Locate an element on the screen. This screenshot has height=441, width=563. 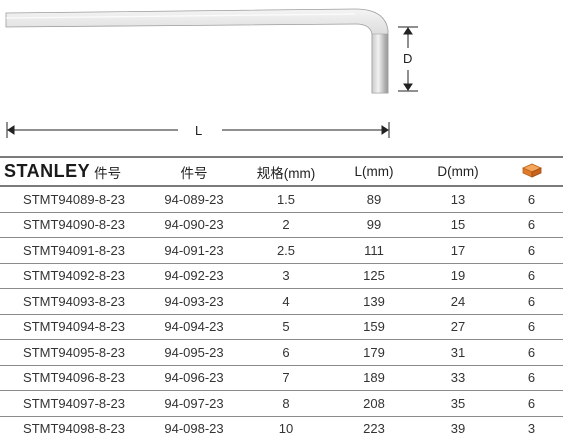
cell-catalog-no: STMT94095-8-23 is located at coordinates (74, 352).